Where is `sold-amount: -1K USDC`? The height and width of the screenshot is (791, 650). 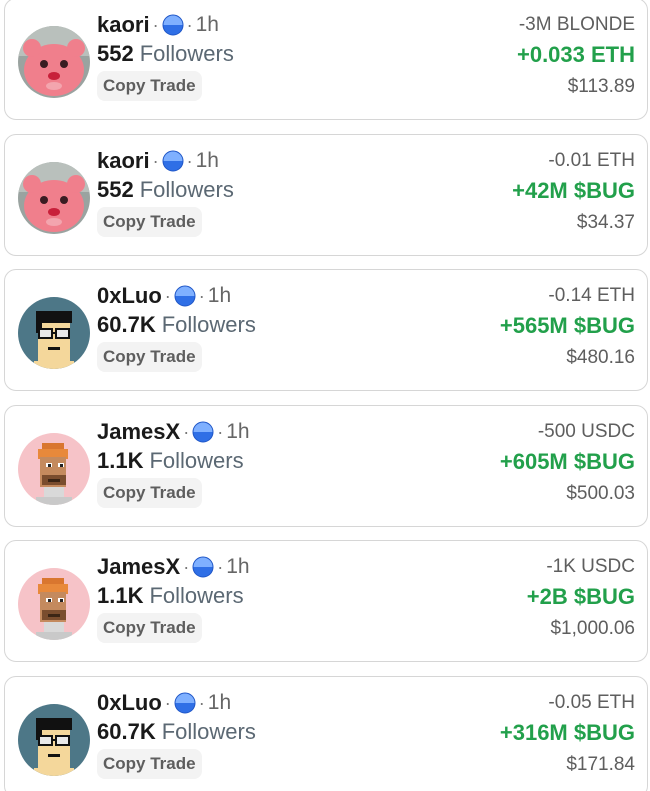 sold-amount: -1K USDC is located at coordinates (590, 566).